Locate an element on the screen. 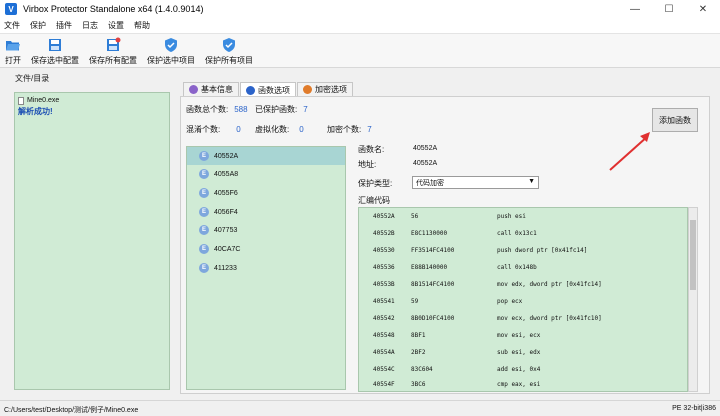 This screenshot has width=720, height=416. asm-instruction: add esi, 0x4 is located at coordinates (519, 369).